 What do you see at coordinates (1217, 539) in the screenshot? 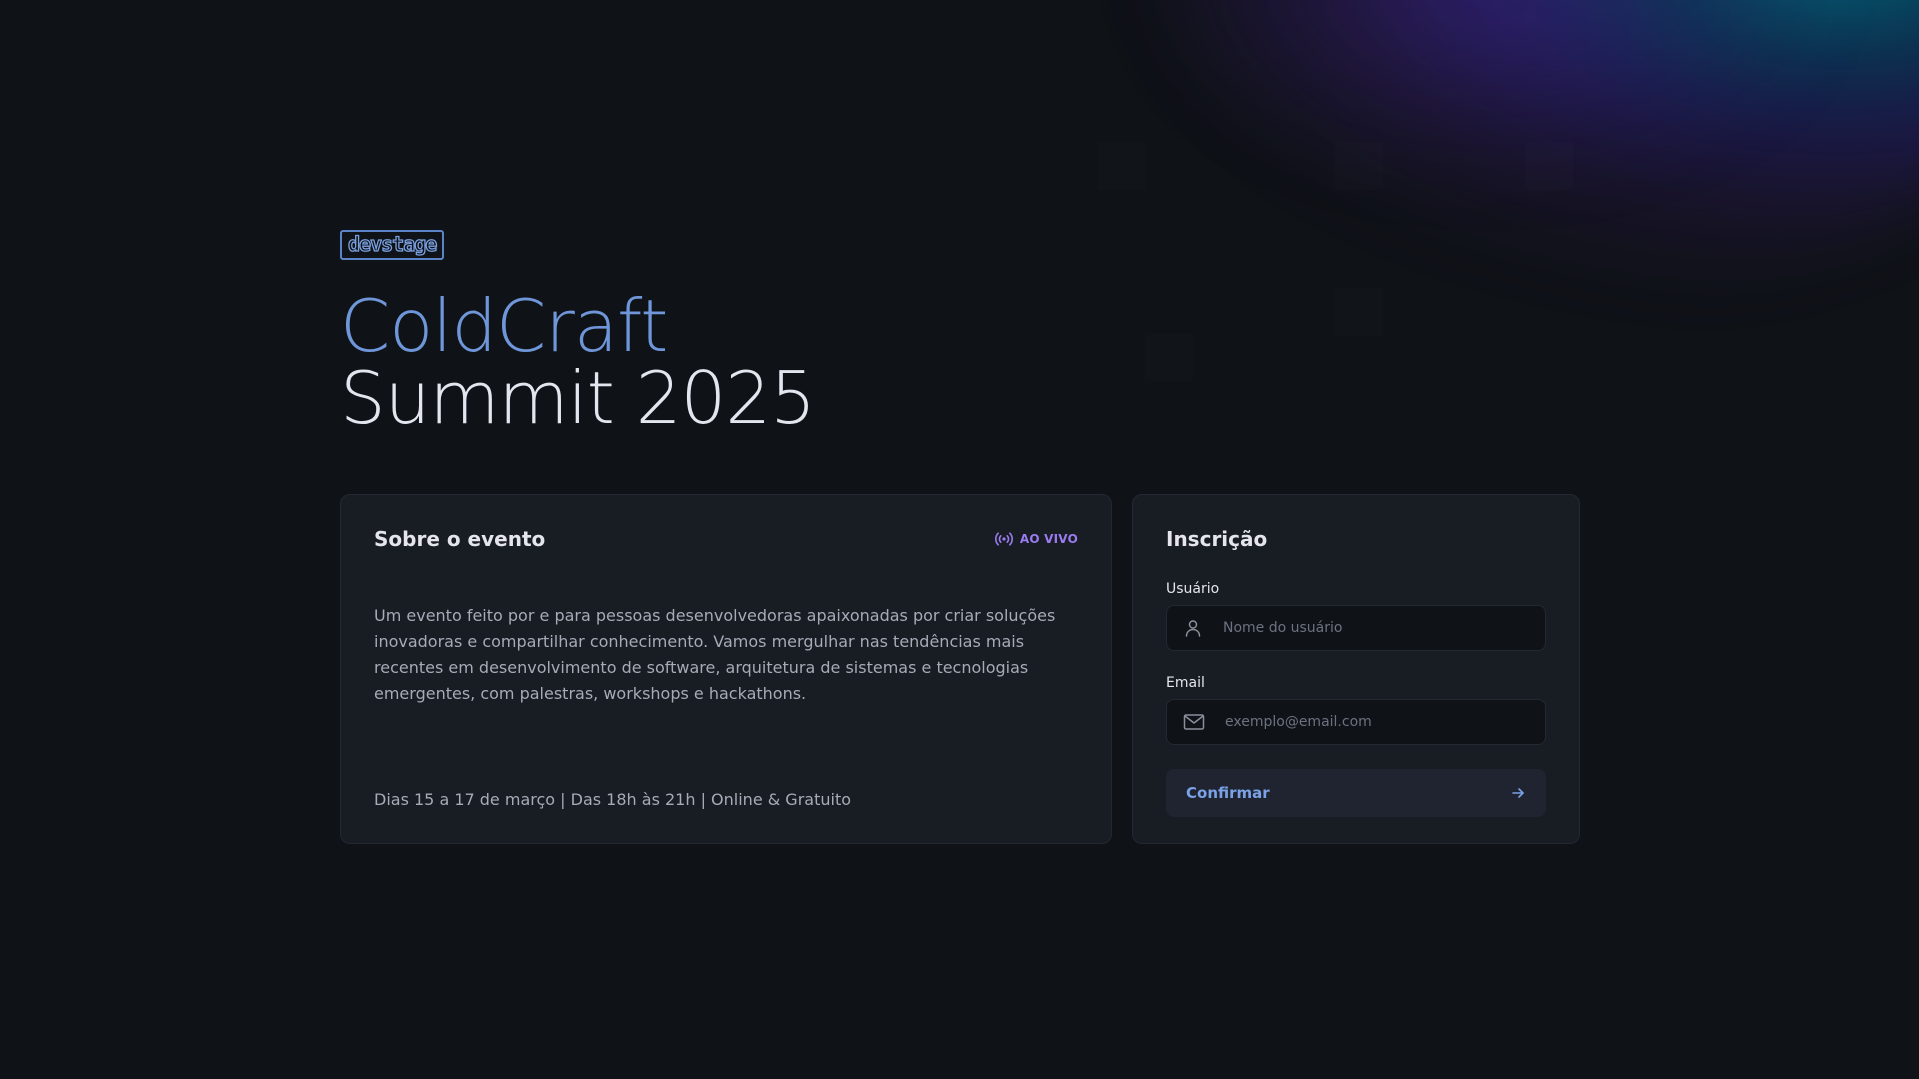
I see `signup-title: Inscrição` at bounding box center [1217, 539].